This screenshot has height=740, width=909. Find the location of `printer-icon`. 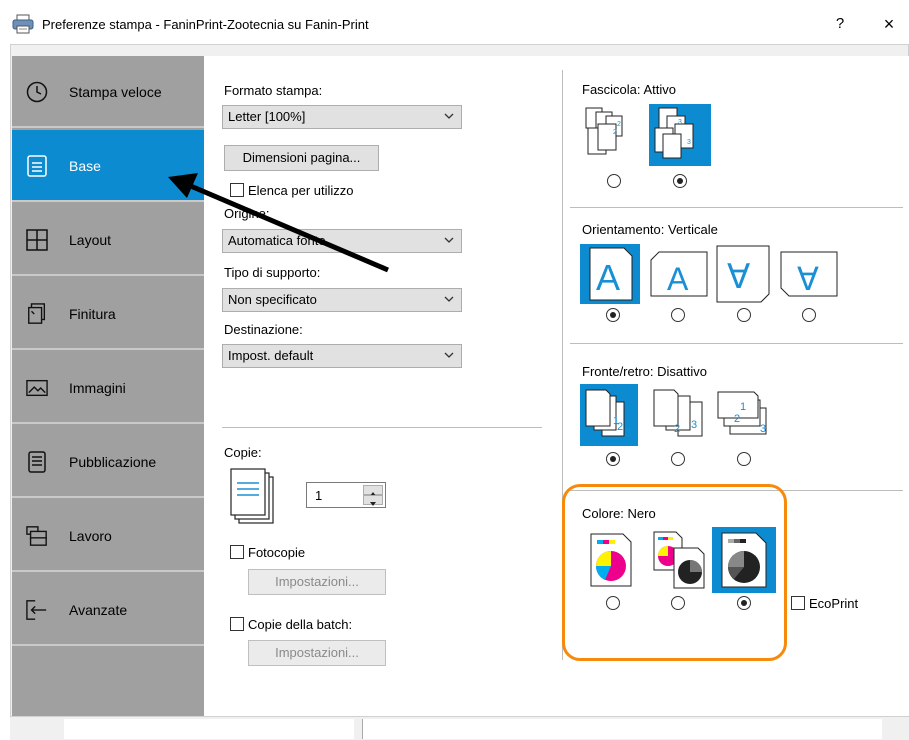

printer-icon is located at coordinates (23, 24).